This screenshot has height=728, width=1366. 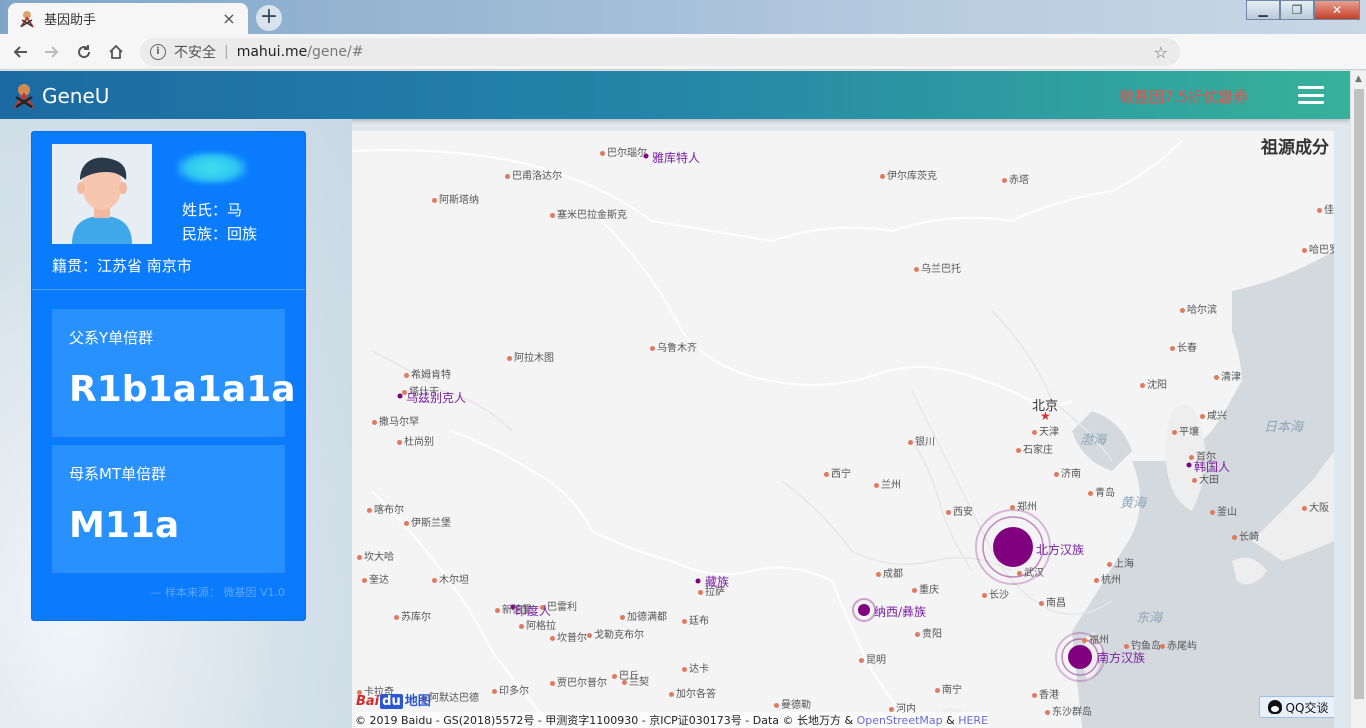 I want to click on ethnic-label-uzbek: 乌兹别克人, so click(x=436, y=397).